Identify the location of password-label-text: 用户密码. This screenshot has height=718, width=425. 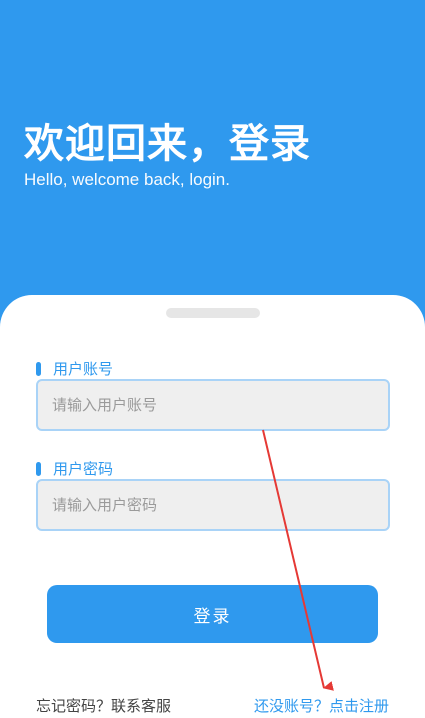
(83, 469).